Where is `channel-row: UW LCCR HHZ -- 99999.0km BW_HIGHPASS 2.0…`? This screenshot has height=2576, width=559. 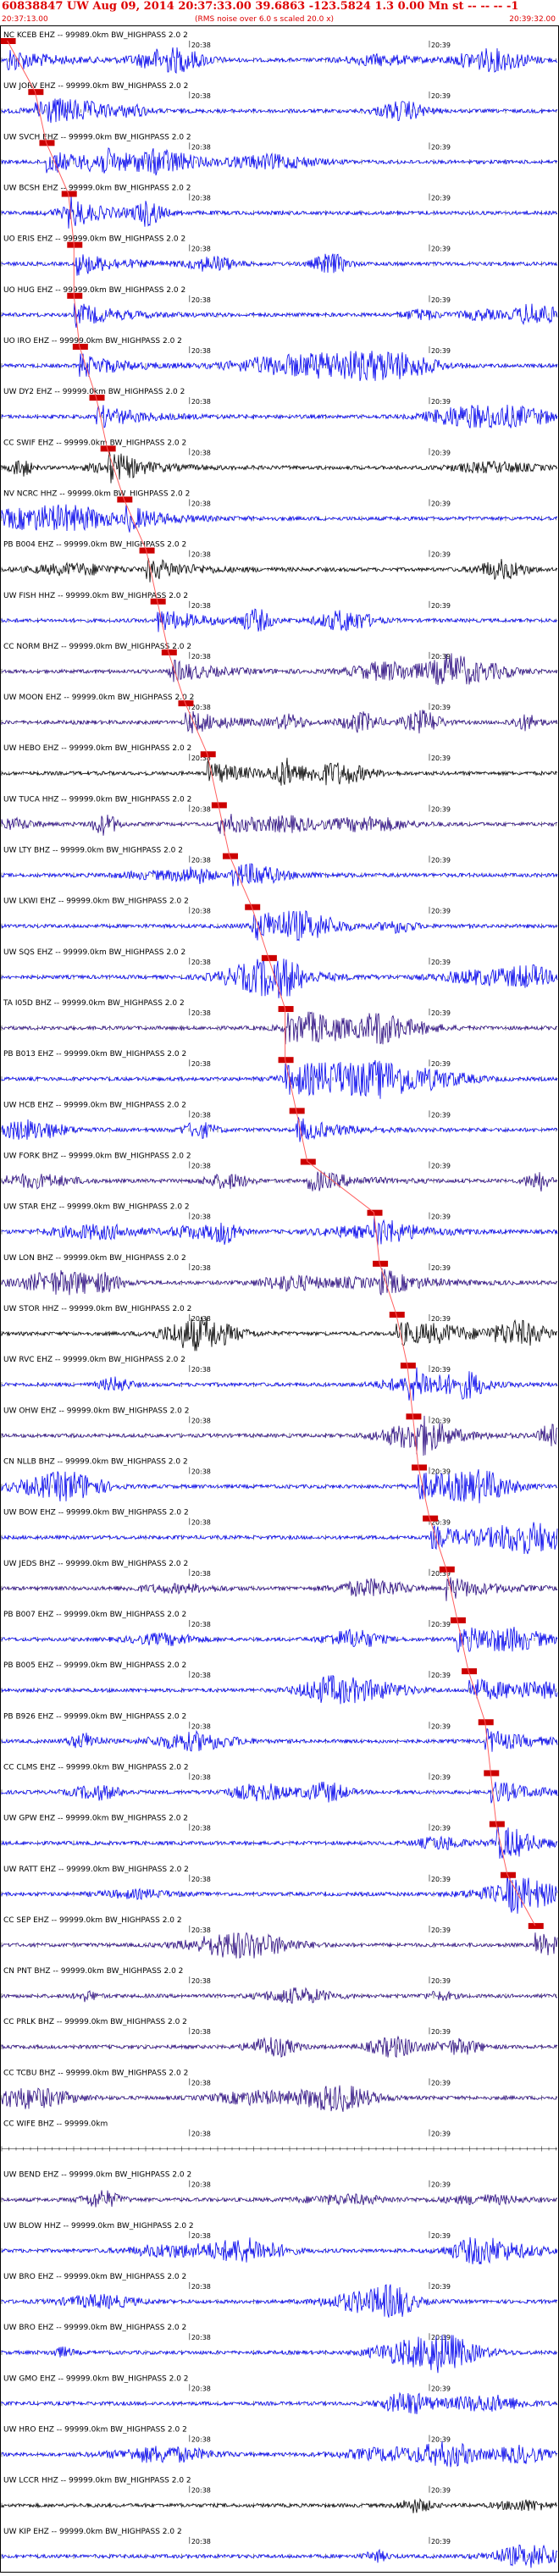 channel-row: UW LCCR HHZ -- 99999.0km BW_HIGHPASS 2.0… is located at coordinates (279, 2495).